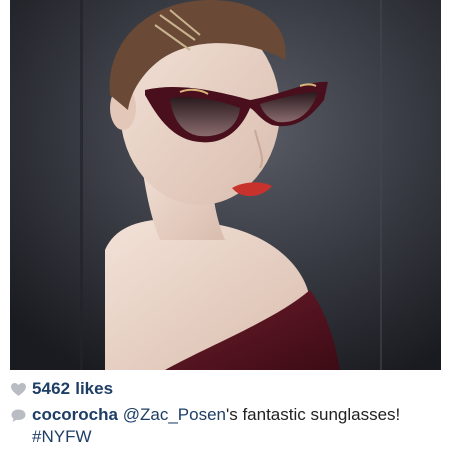  Describe the element at coordinates (313, 414) in the screenshot. I see `caption-body: 's fantastic sunglasses!` at that location.